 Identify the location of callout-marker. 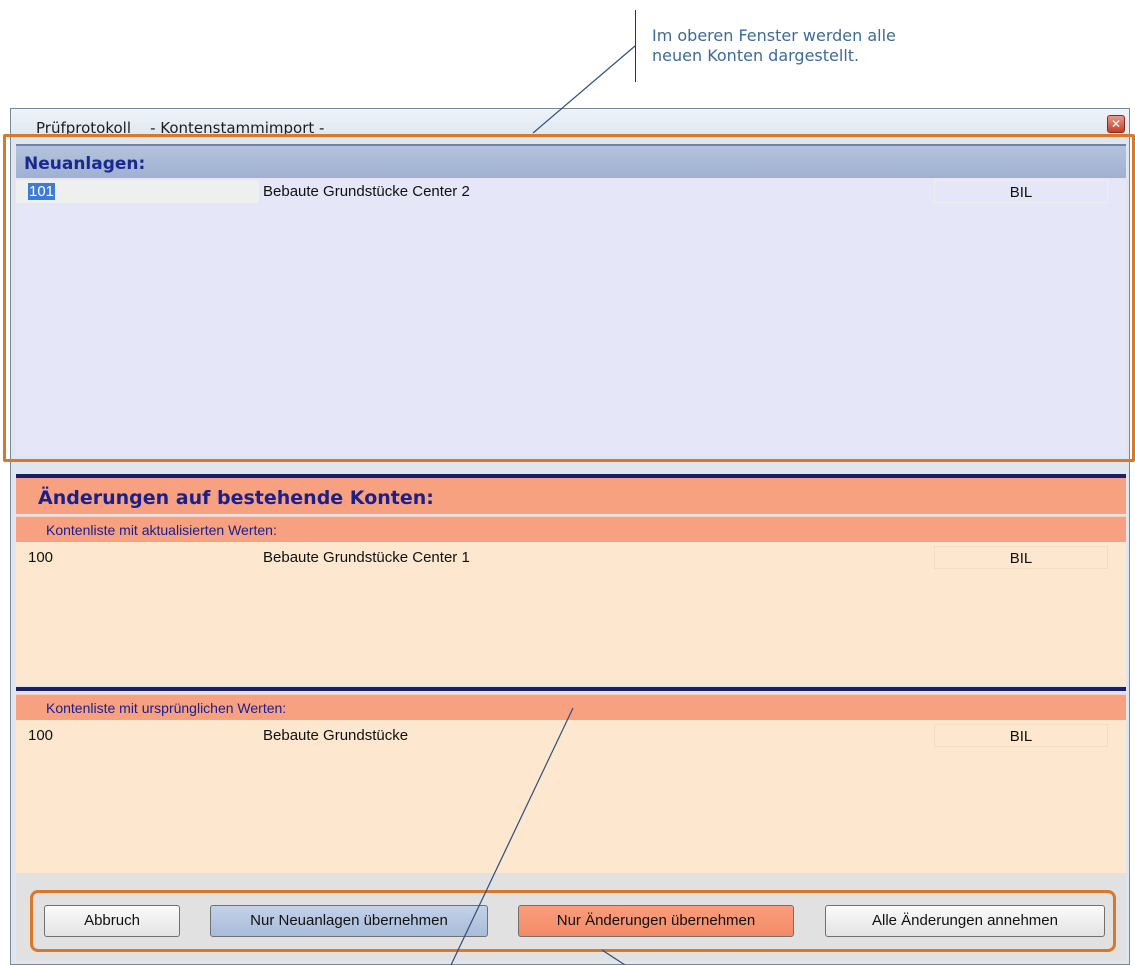
(635, 46).